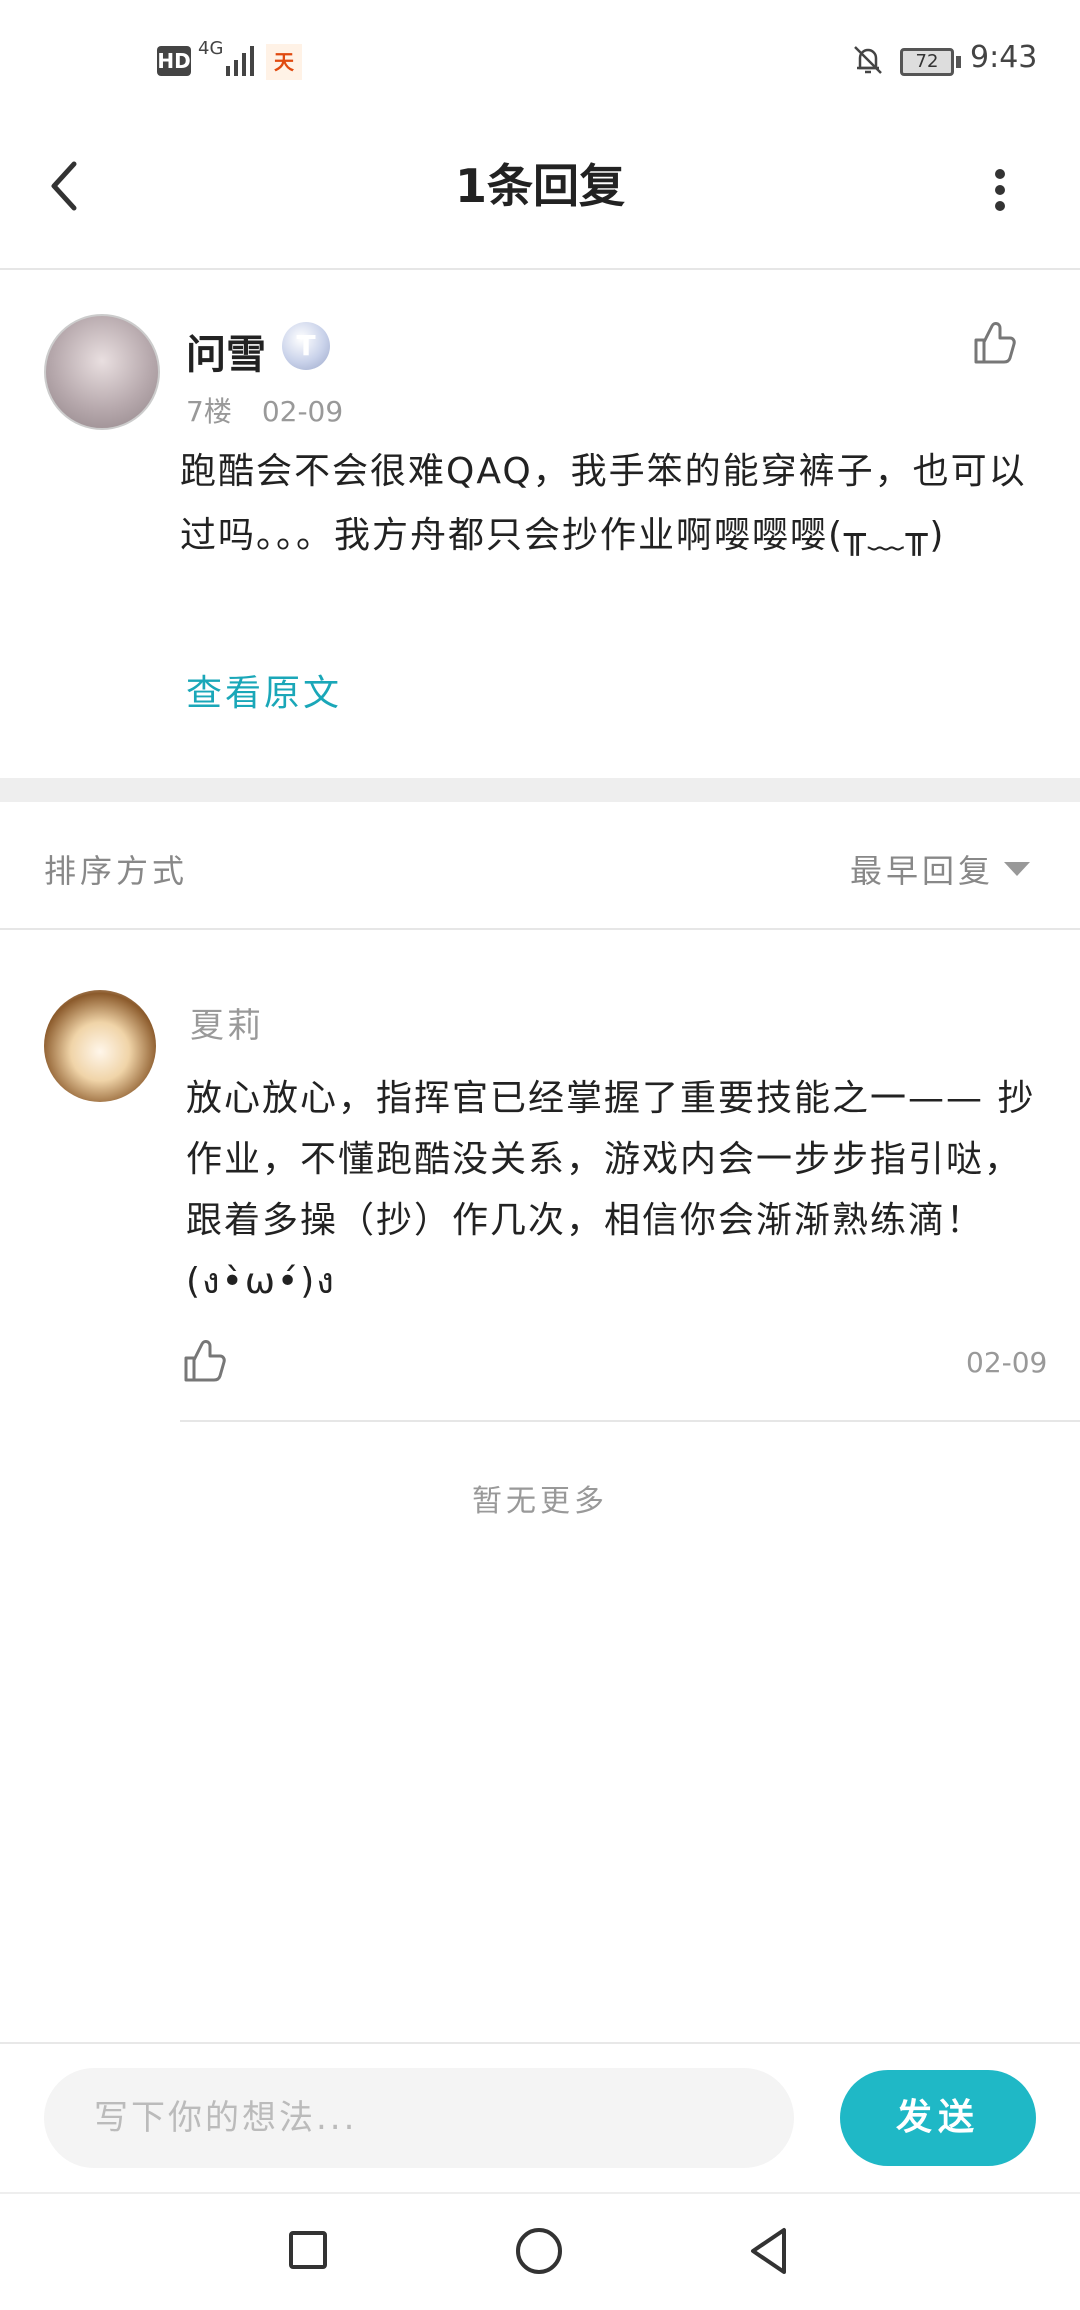  I want to click on send-button: 发送, so click(938, 2118).